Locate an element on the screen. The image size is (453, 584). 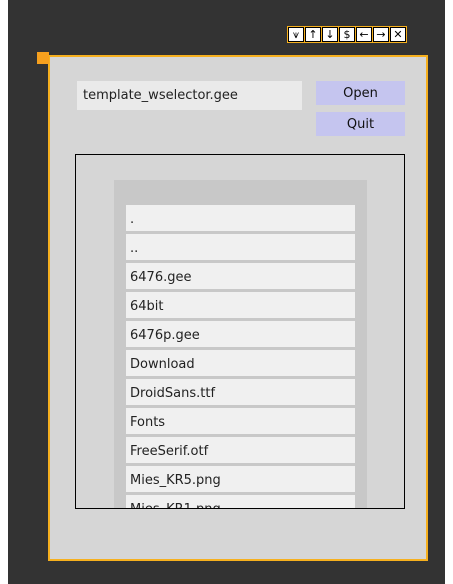
file-item: Mies_KR1.png is located at coordinates (240, 501).